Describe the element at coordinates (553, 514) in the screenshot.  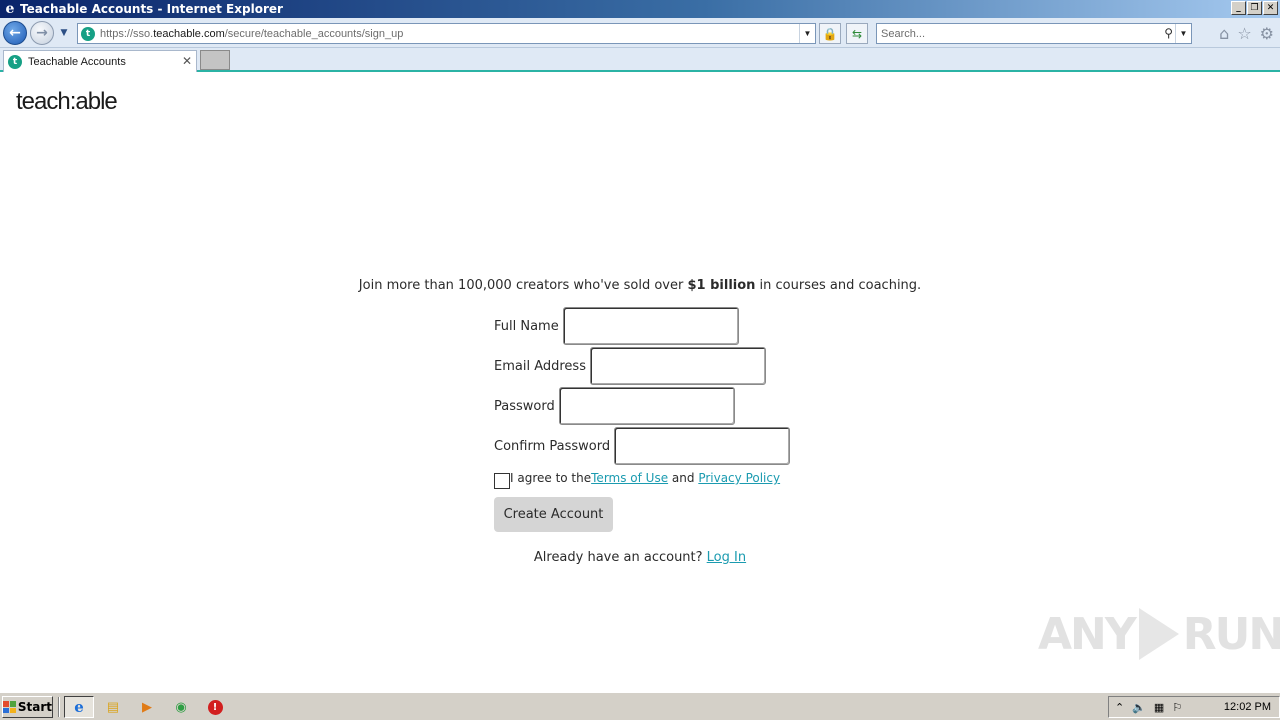
I see `create-account-button: Create Account` at that location.